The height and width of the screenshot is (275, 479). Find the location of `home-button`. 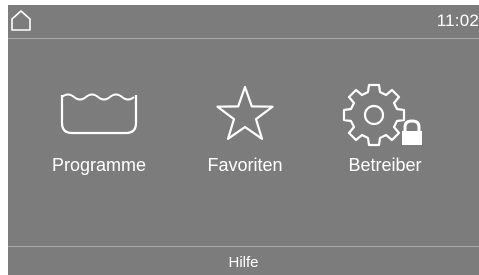

home-button is located at coordinates (21, 20).